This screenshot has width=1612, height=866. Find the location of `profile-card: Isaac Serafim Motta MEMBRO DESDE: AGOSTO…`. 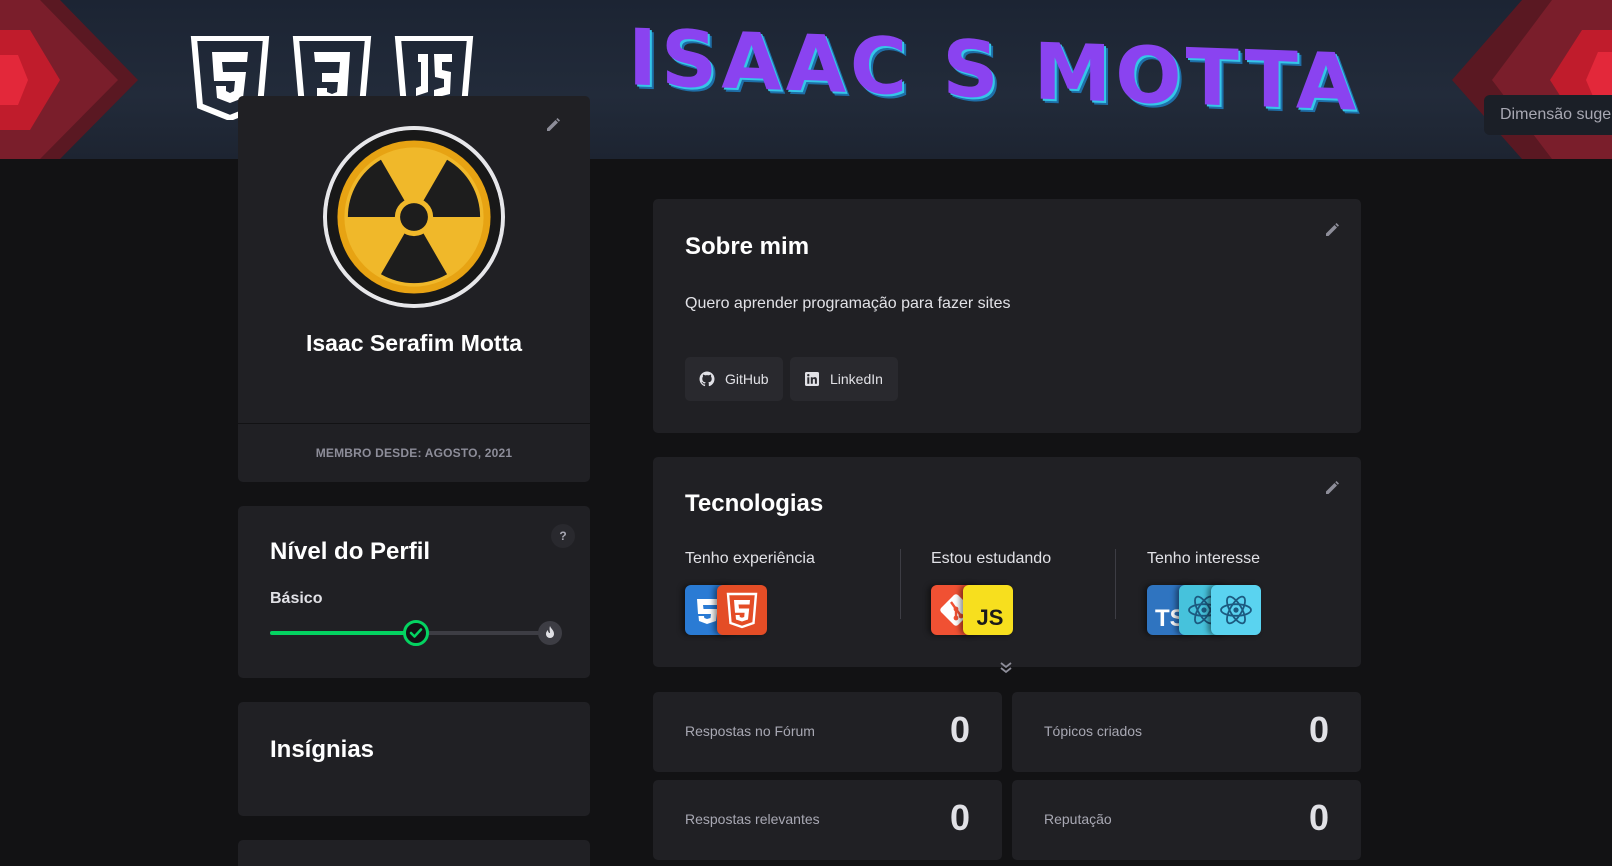

profile-card: Isaac Serafim Motta MEMBRO DESDE: AGOSTO… is located at coordinates (414, 289).